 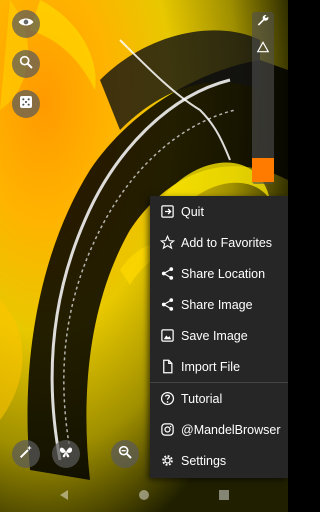 I want to click on julia-button, so click(x=66, y=454).